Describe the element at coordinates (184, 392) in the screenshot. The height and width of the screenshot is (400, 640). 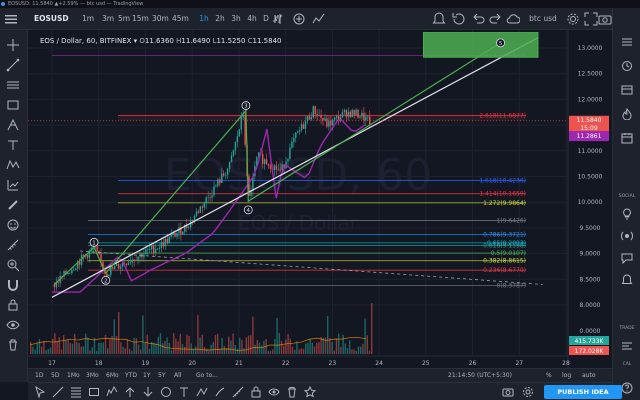
I see `text-note-icon` at that location.